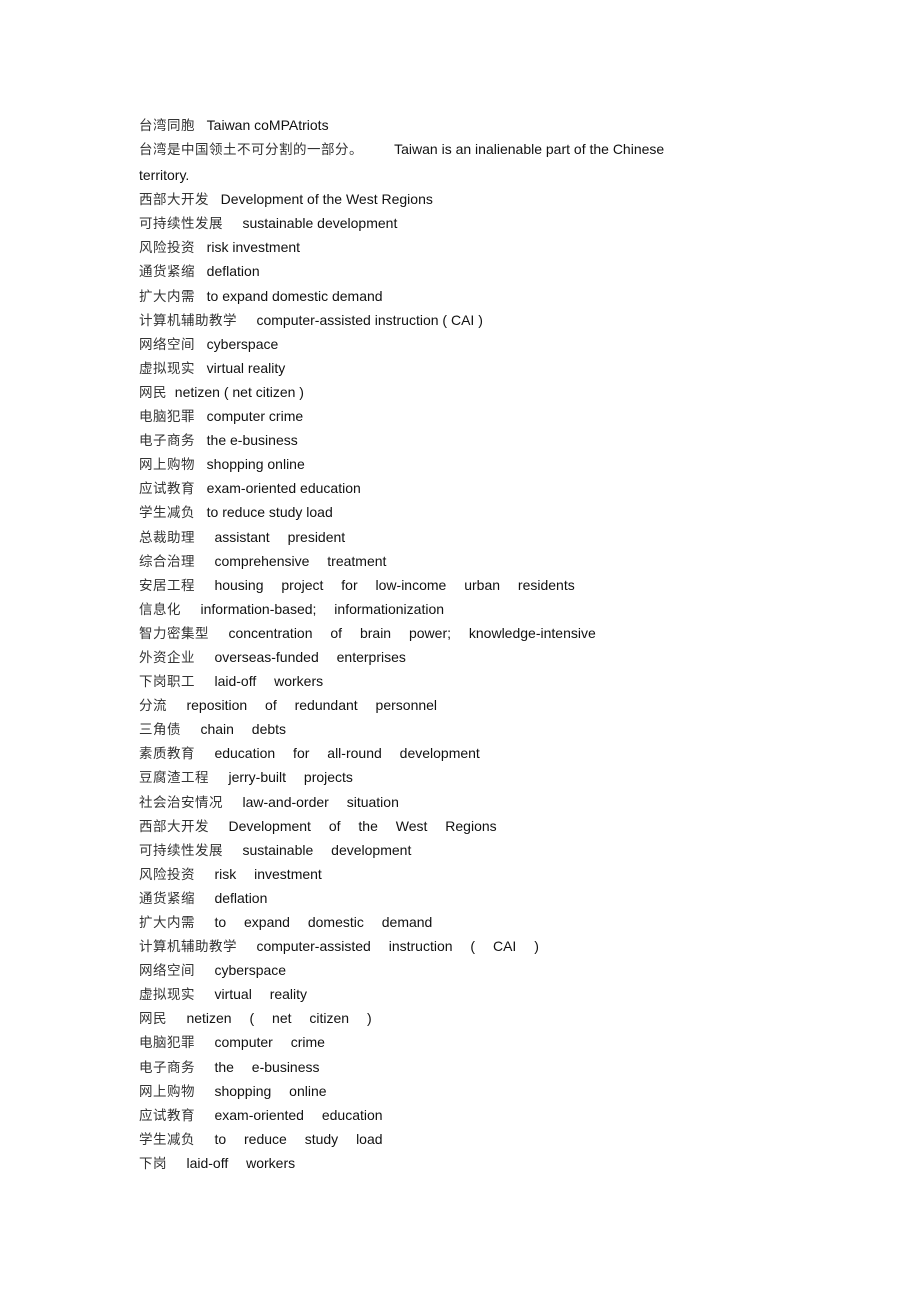  I want to click on chinese-term: 应试教育, so click(167, 1115).